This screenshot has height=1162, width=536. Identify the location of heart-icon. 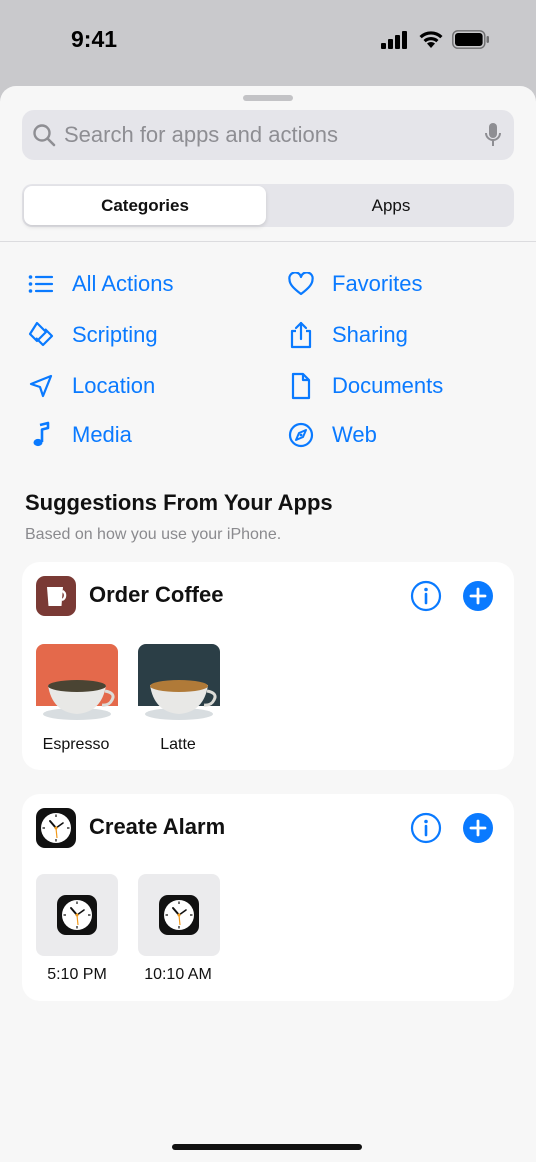
(304, 284).